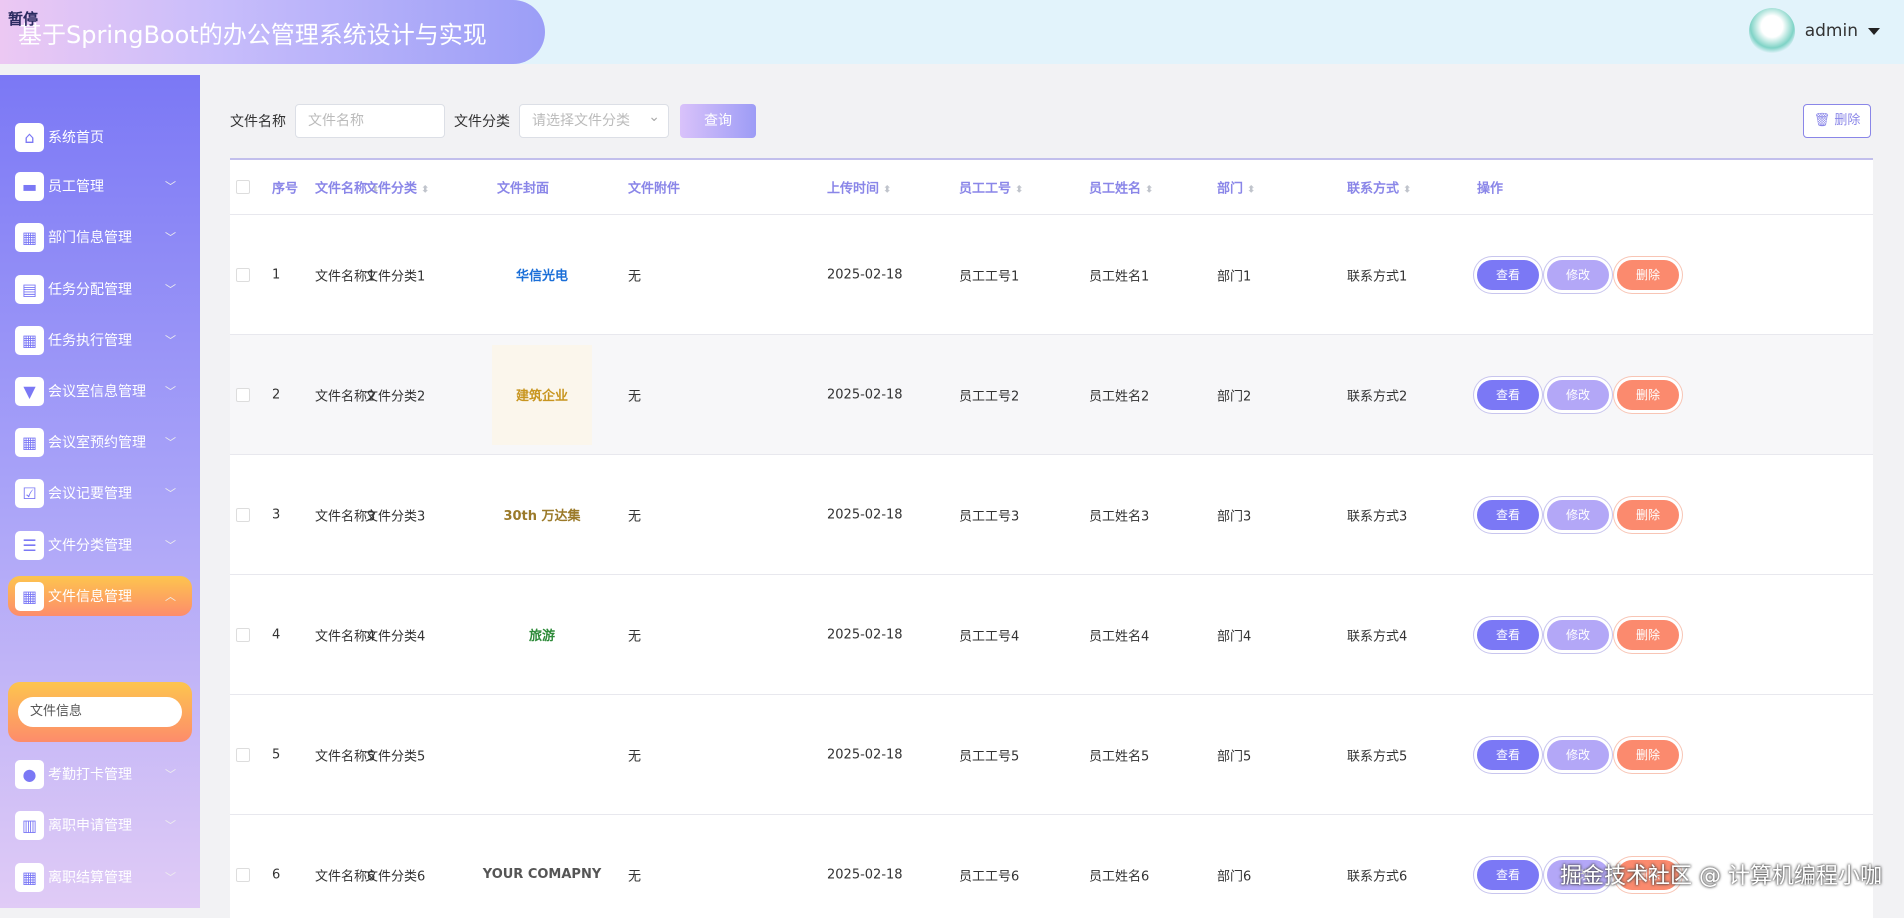 The width and height of the screenshot is (1904, 918). What do you see at coordinates (718, 121) in the screenshot?
I see `query-button: 查询` at bounding box center [718, 121].